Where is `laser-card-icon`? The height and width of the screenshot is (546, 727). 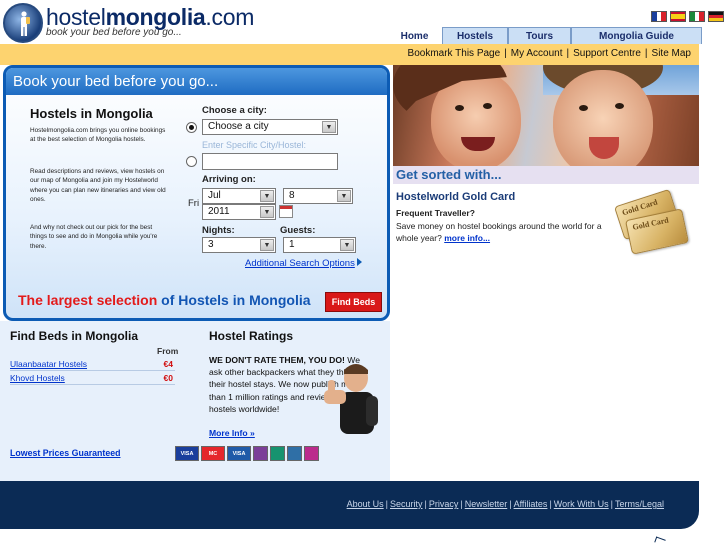
laser-card-icon is located at coordinates (294, 453).